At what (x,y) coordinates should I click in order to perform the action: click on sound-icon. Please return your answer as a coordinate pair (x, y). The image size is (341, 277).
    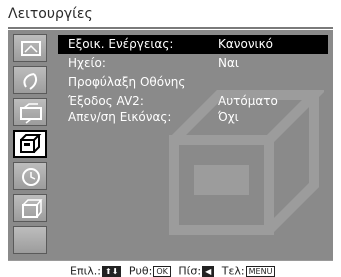
    Looking at the image, I should click on (30, 80).